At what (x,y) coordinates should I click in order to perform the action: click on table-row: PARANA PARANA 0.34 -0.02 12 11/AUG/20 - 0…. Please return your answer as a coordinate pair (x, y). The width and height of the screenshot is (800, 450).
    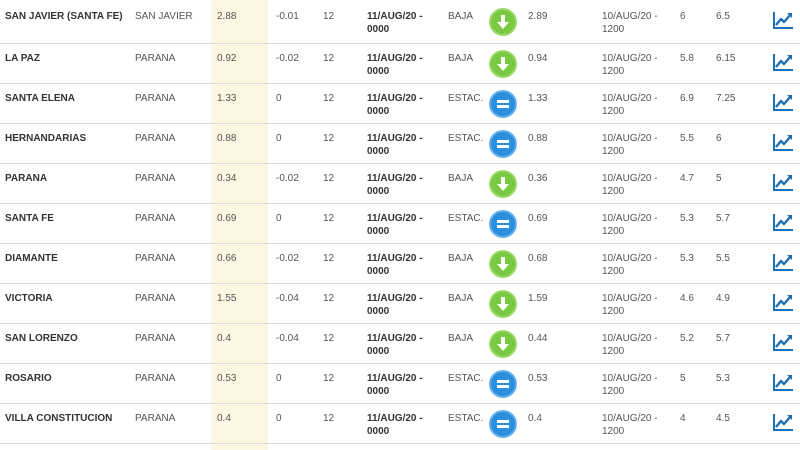
    Looking at the image, I should click on (400, 184).